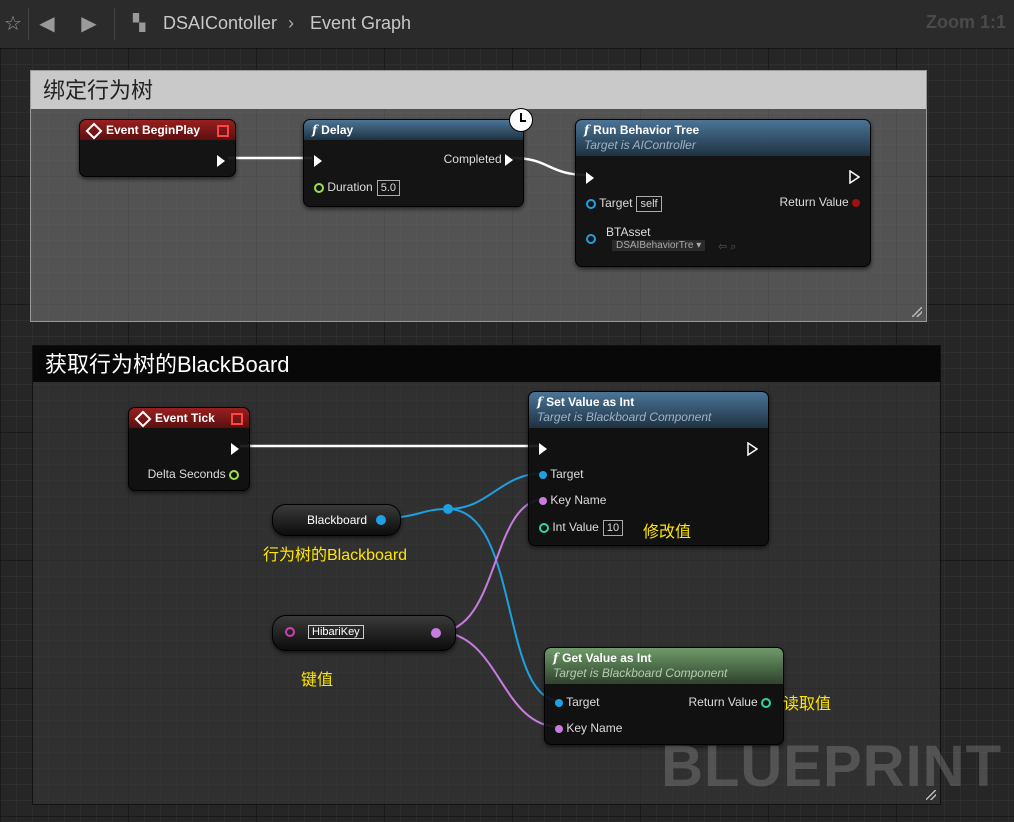 The image size is (1014, 822). Describe the element at coordinates (448, 509) in the screenshot. I see `reroute-knot` at that location.